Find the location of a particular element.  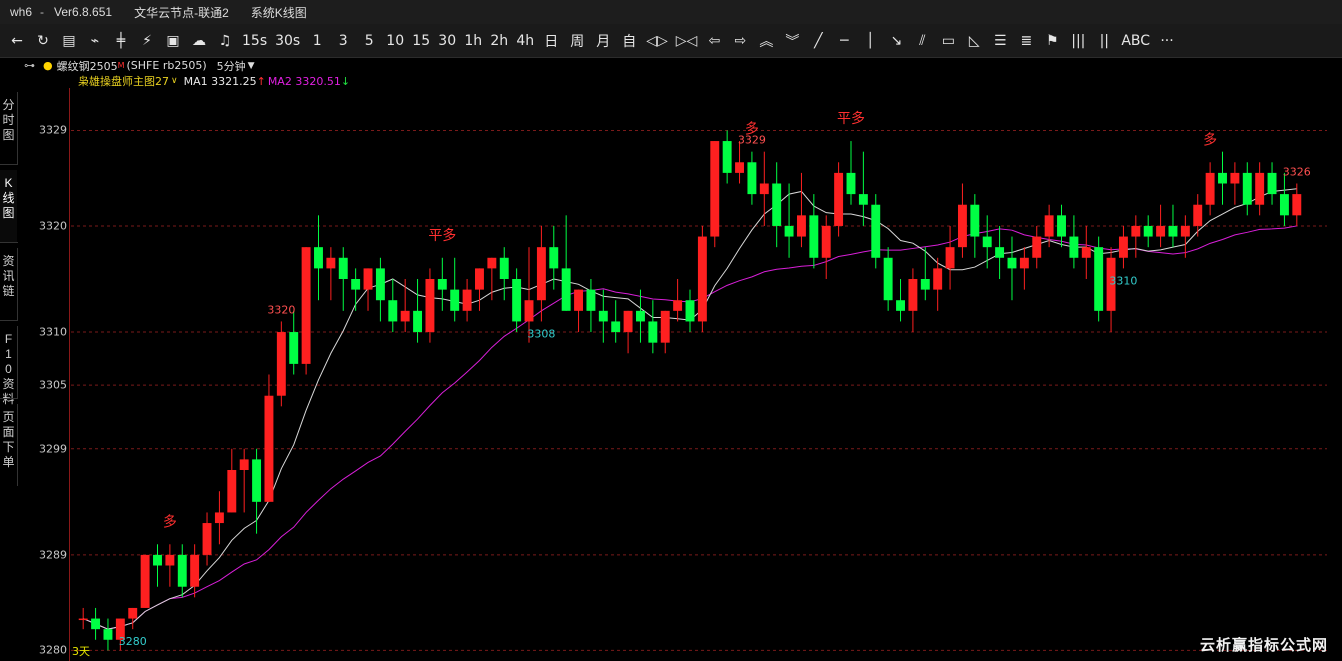

up-icon: ︽ is located at coordinates (766, 41).